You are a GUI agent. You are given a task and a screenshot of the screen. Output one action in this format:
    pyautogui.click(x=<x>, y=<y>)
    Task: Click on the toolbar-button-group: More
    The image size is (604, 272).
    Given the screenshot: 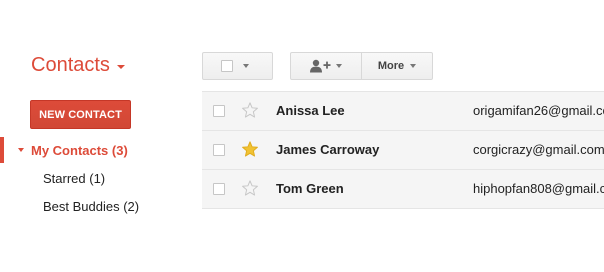 What is the action you would take?
    pyautogui.click(x=361, y=66)
    